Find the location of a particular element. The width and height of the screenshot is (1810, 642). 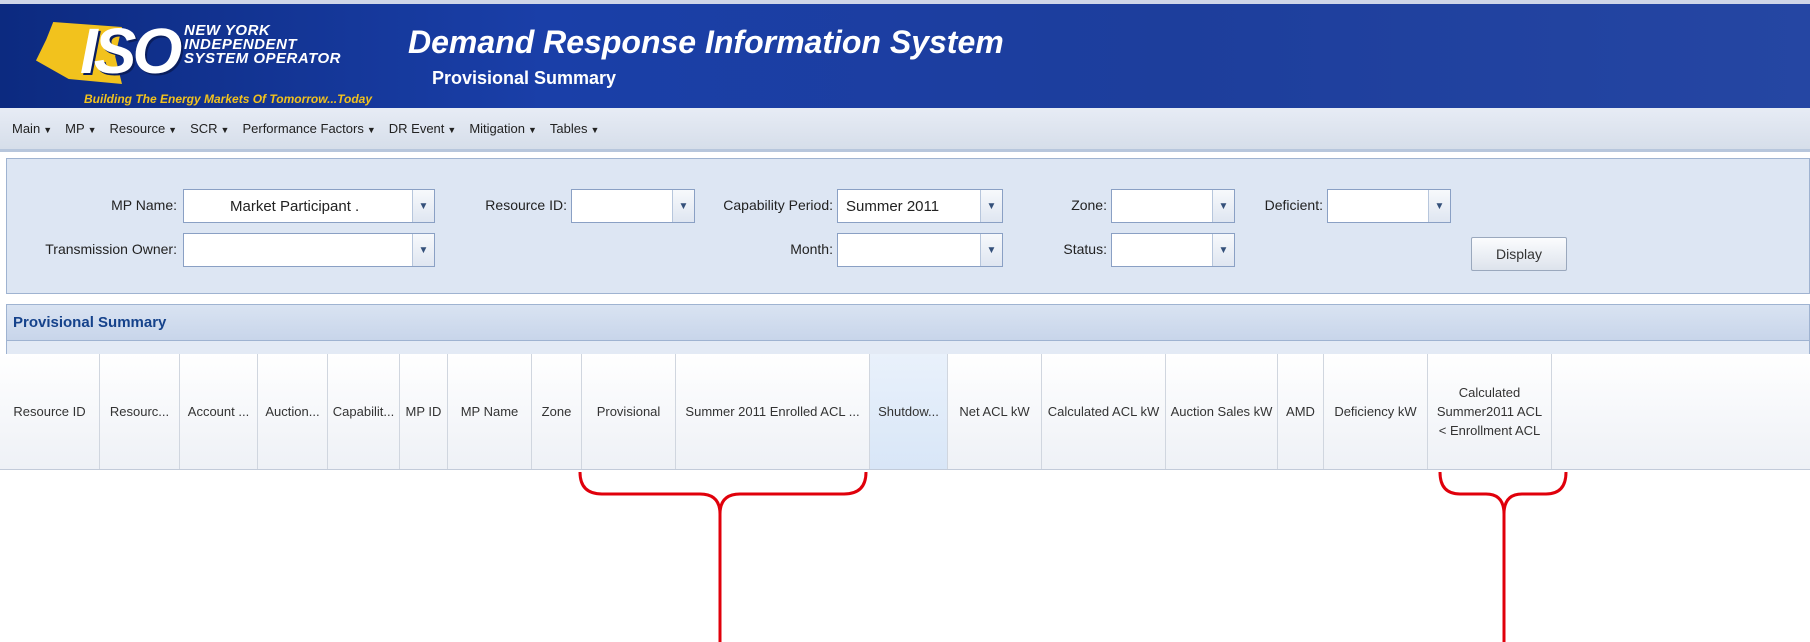

bracket-left-half is located at coordinates (650, 556).